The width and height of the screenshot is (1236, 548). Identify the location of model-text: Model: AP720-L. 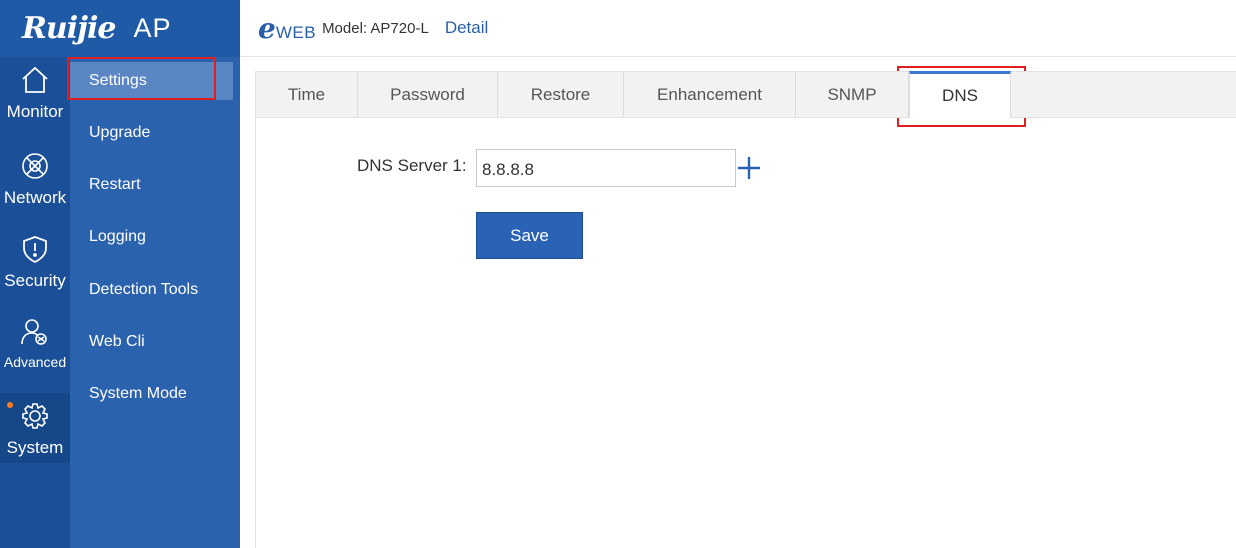
(375, 28).